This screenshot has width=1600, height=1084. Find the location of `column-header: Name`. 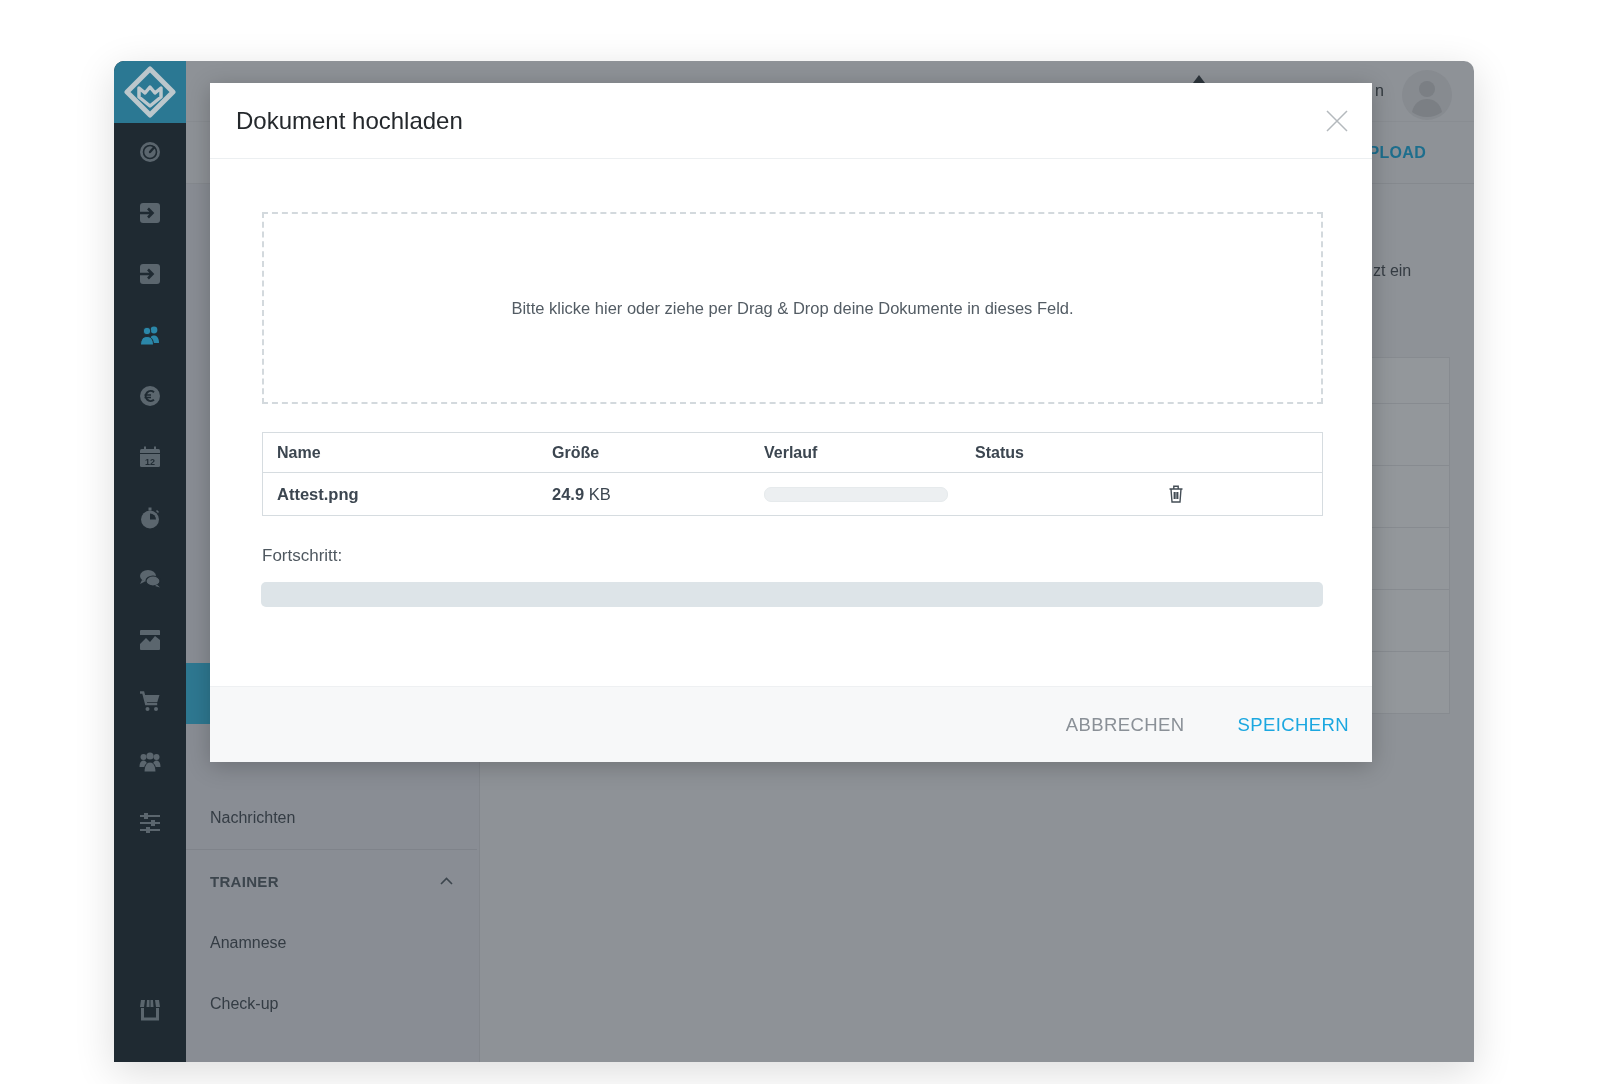

column-header: Name is located at coordinates (299, 452).